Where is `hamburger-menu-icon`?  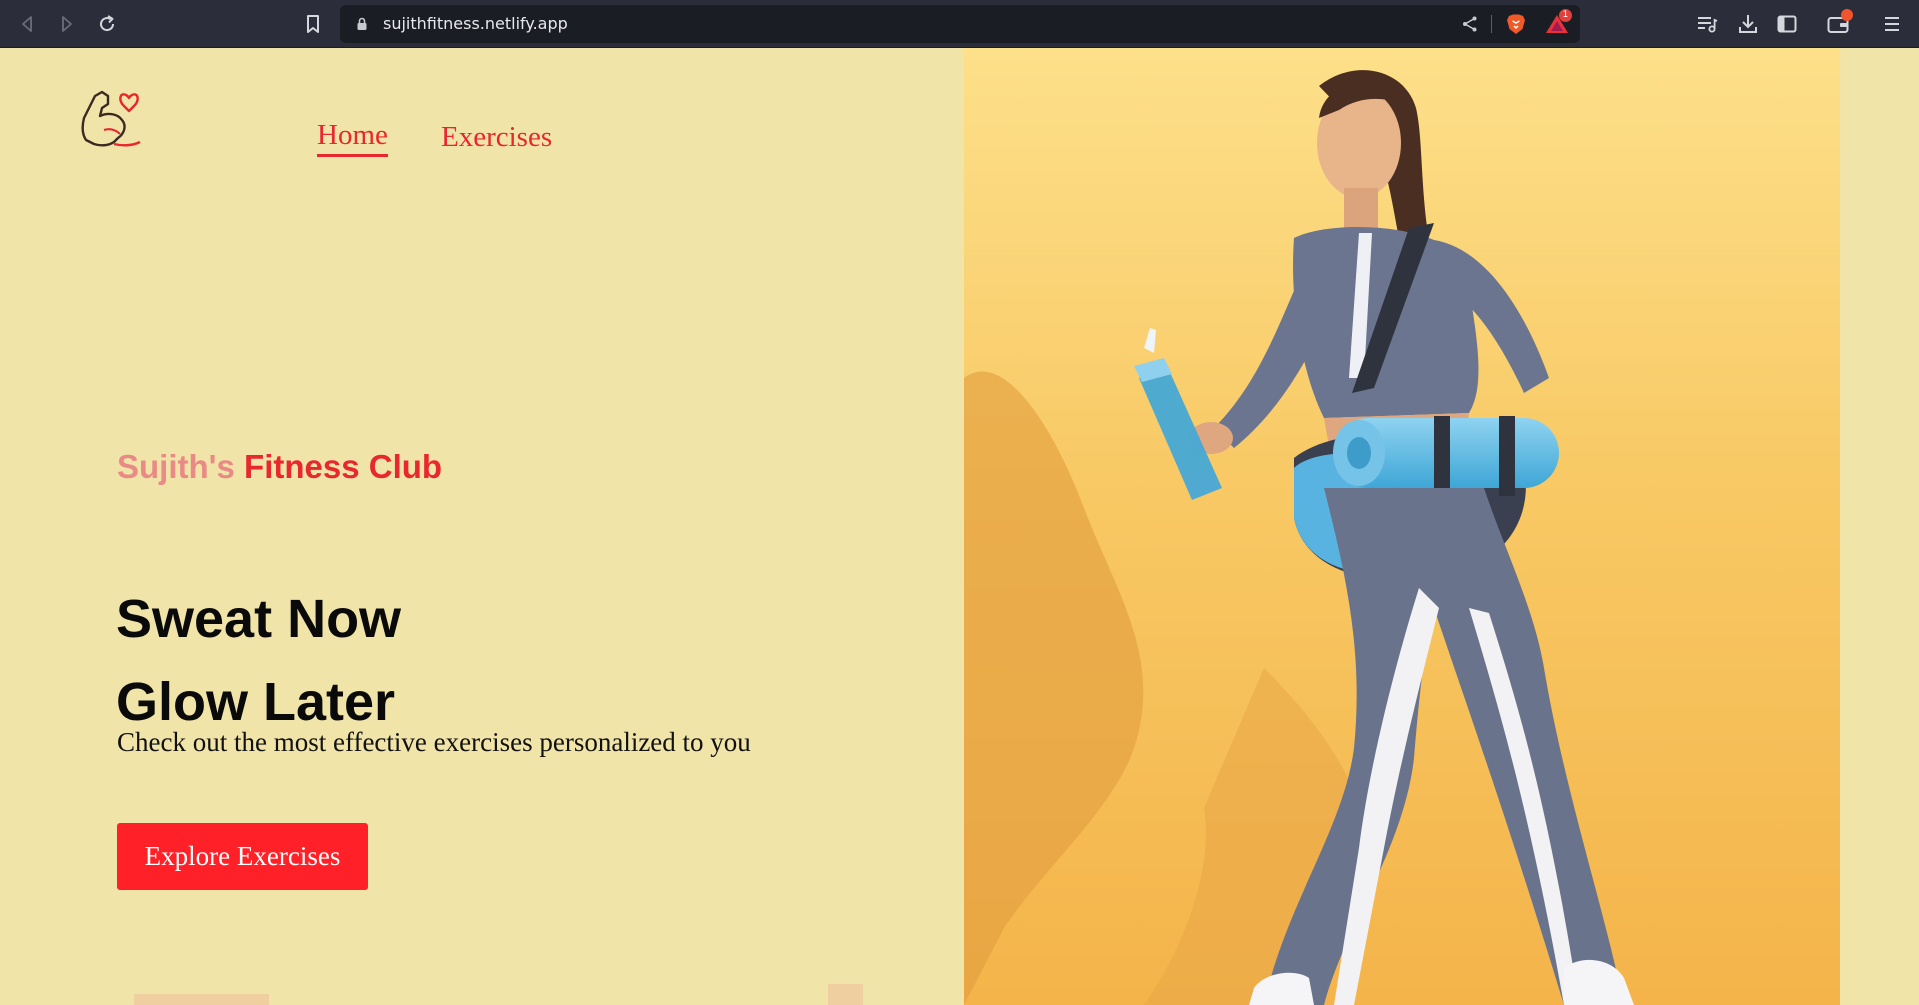 hamburger-menu-icon is located at coordinates (1892, 24).